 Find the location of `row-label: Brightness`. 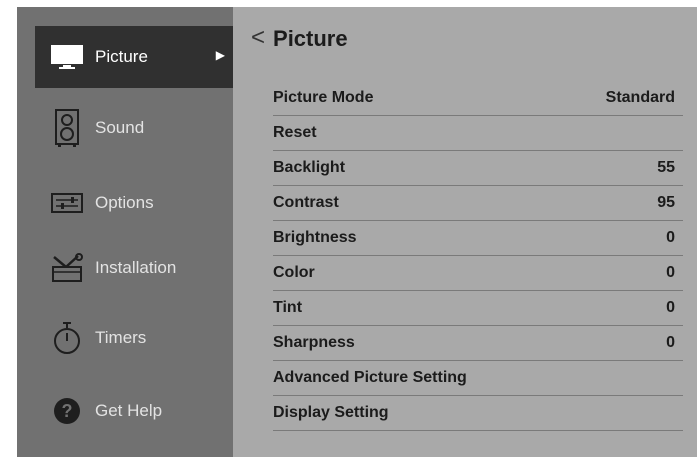

row-label: Brightness is located at coordinates (315, 237).